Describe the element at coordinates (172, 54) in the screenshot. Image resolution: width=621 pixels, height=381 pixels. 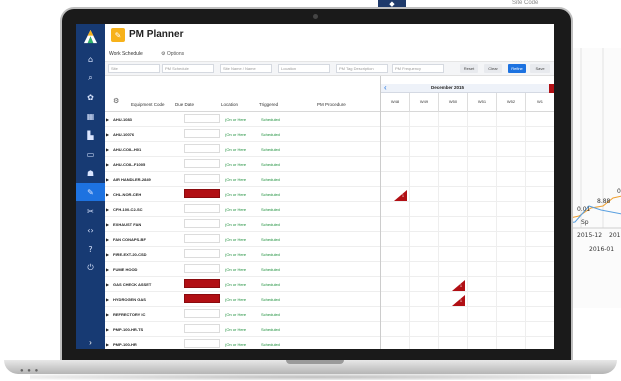
I see `options-button: ⚙ Options` at that location.